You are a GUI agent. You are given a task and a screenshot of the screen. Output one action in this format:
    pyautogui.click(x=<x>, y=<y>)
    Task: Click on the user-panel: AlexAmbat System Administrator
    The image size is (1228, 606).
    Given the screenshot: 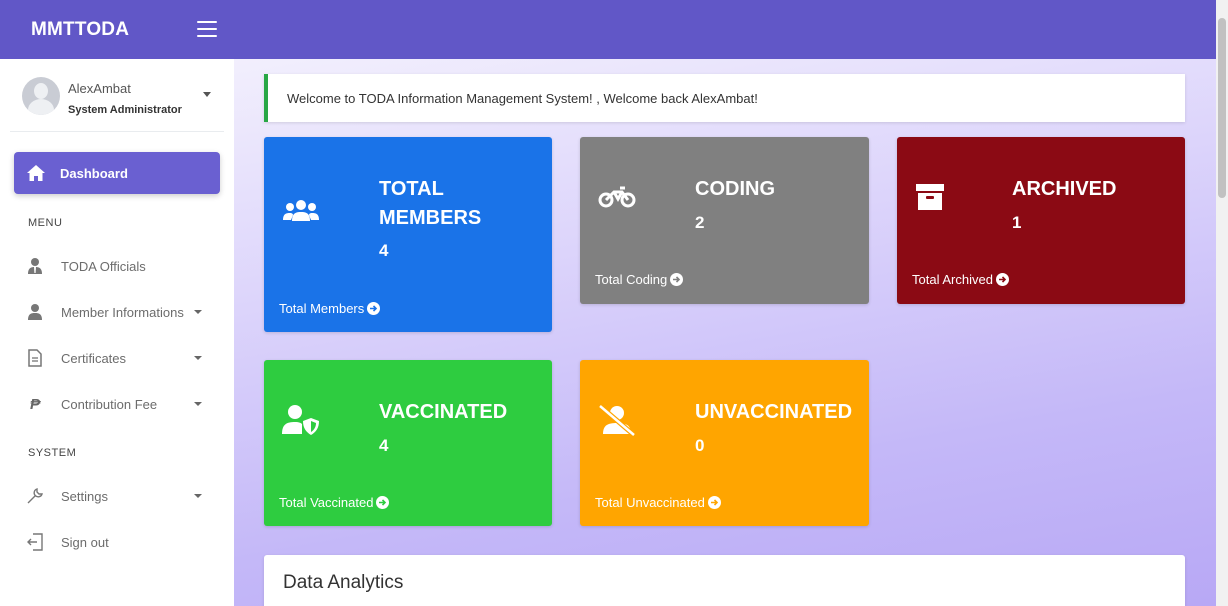 What is the action you would take?
    pyautogui.click(x=117, y=95)
    